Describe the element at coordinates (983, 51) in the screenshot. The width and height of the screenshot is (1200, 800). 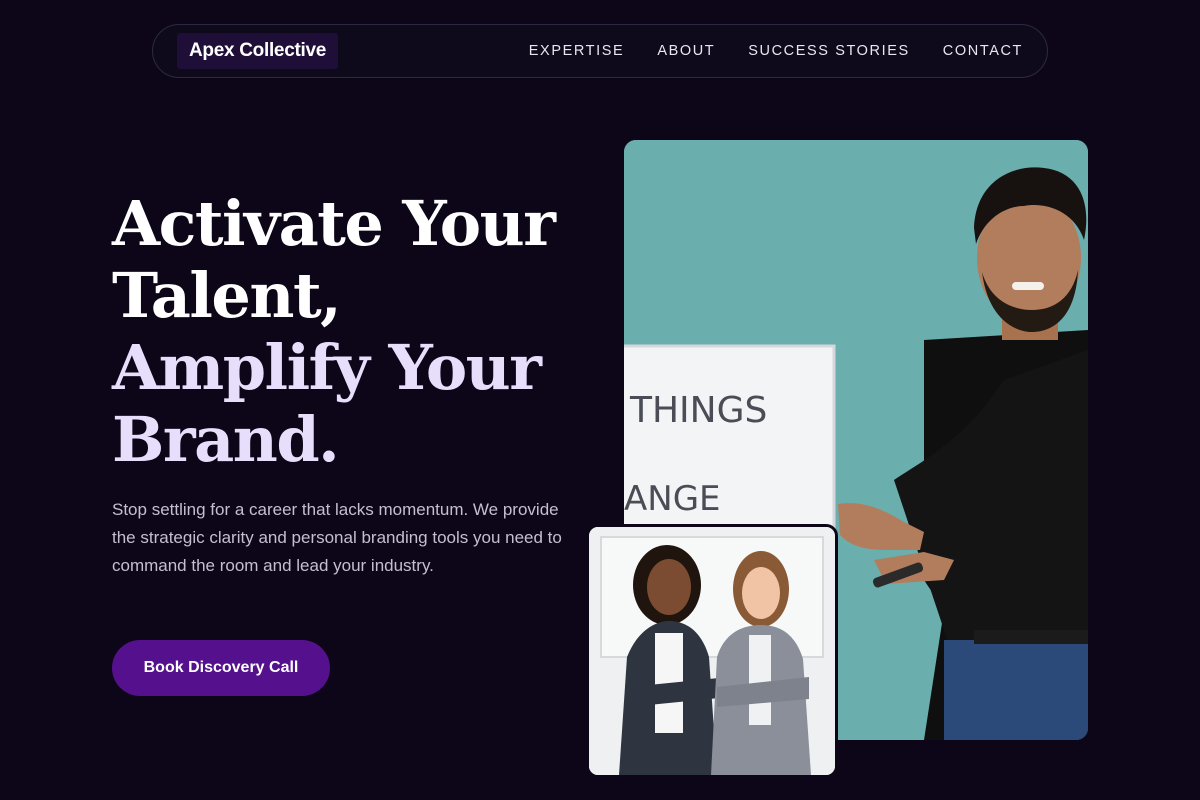
I see `nav-link-contact: CONTACT` at that location.